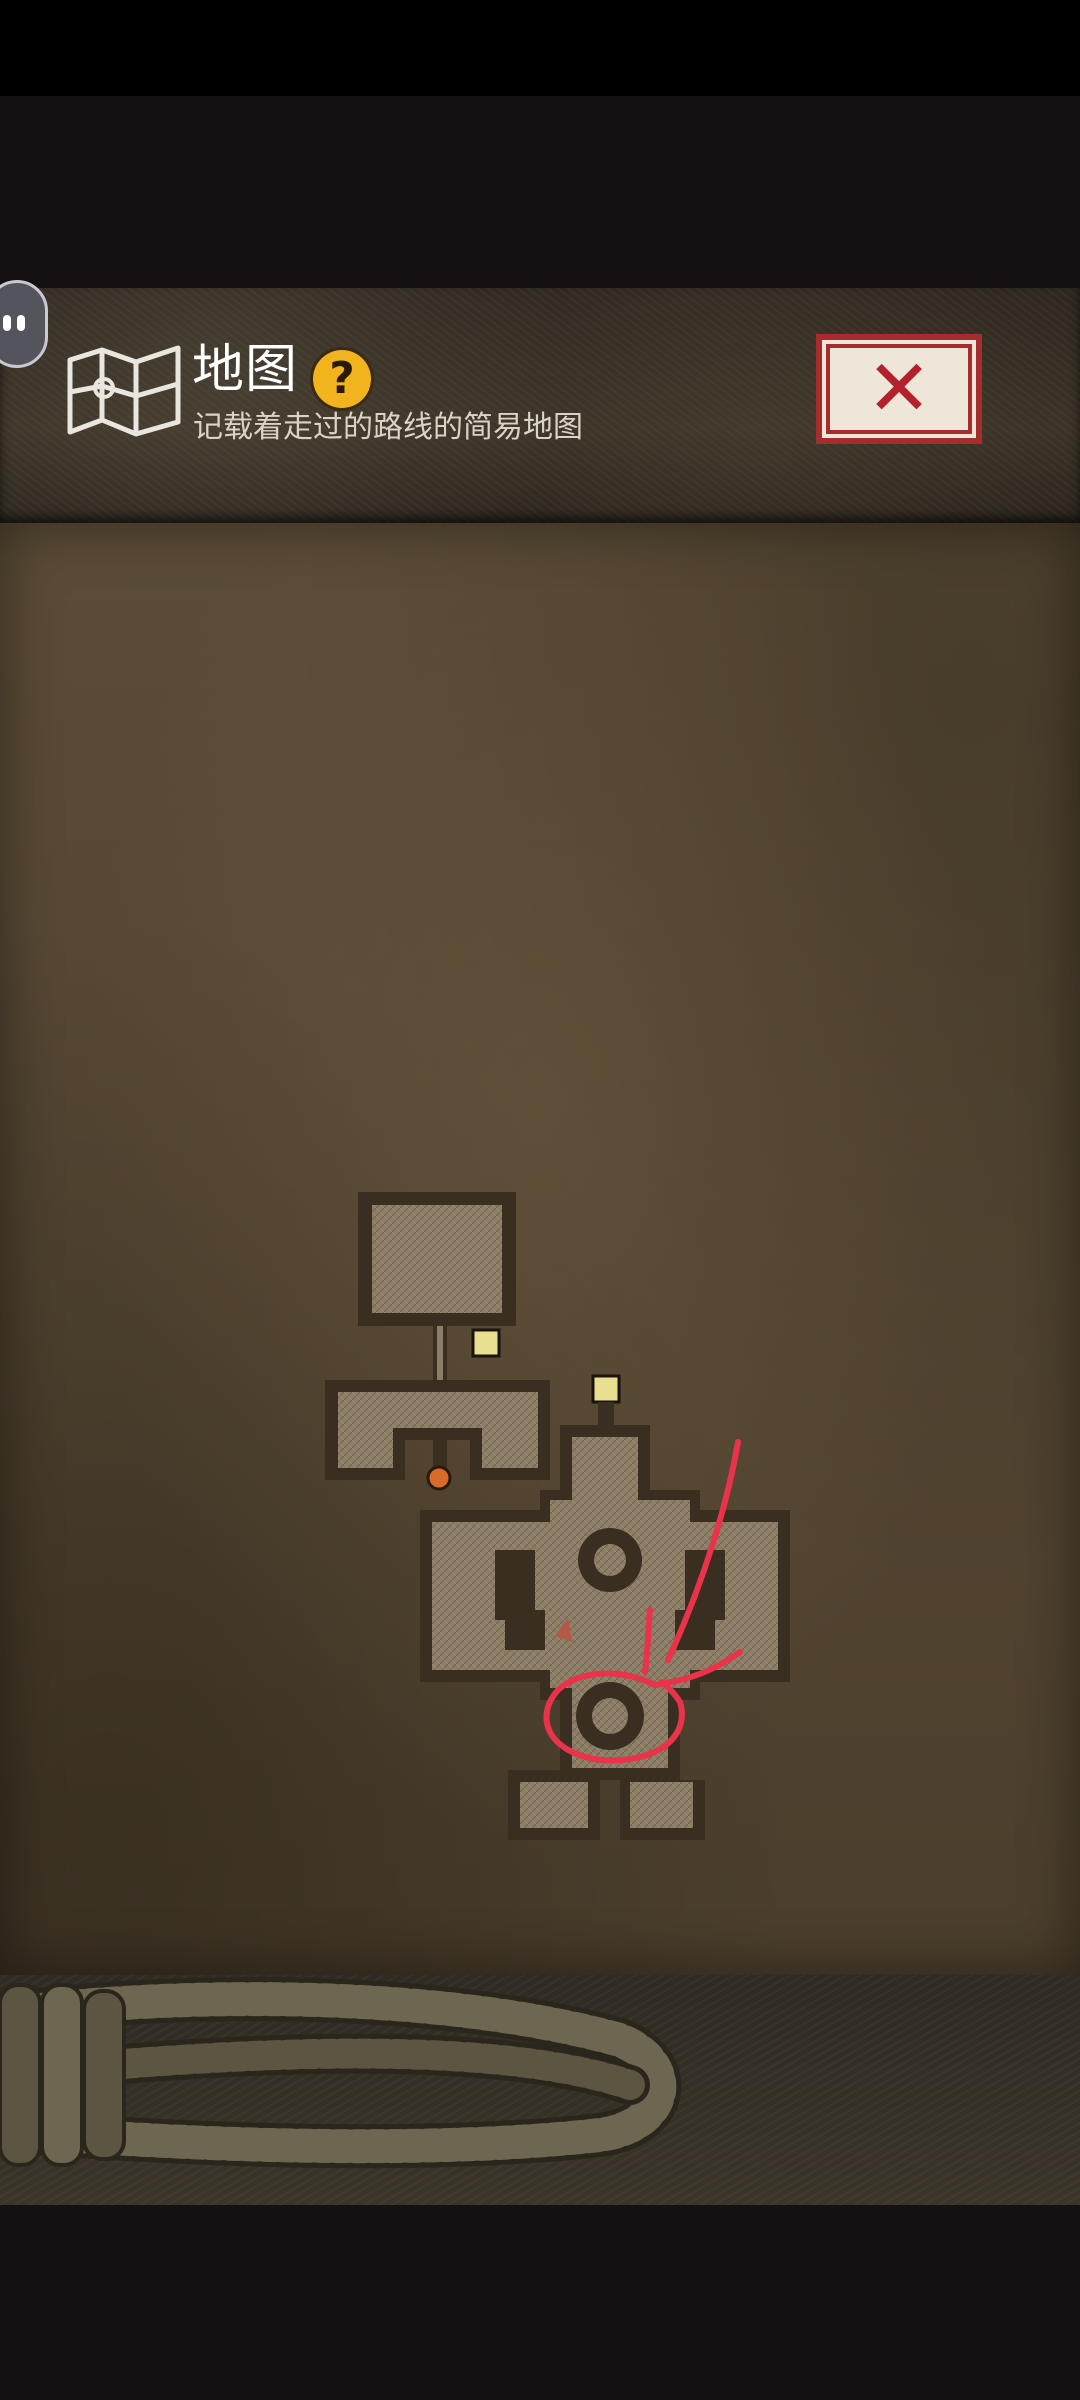 The image size is (1080, 2400). What do you see at coordinates (341, 2073) in the screenshot?
I see `rope-decoration` at bounding box center [341, 2073].